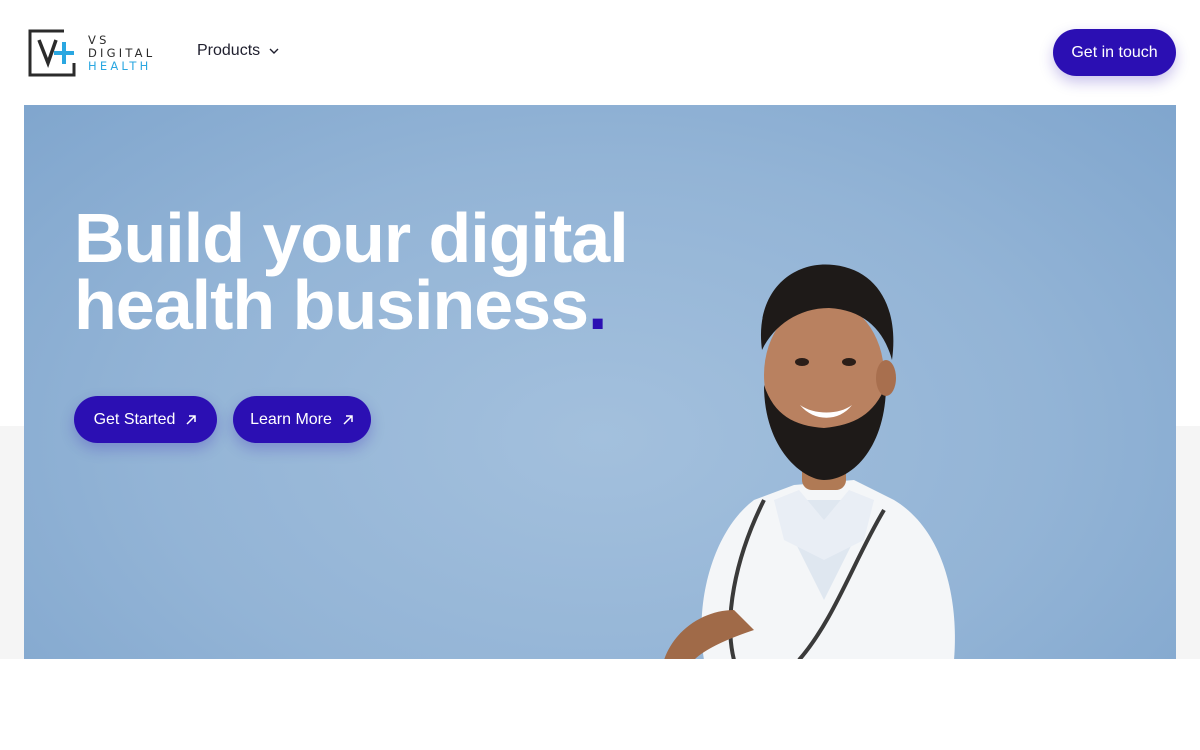  Describe the element at coordinates (809, 461) in the screenshot. I see `doctor-photo` at that location.